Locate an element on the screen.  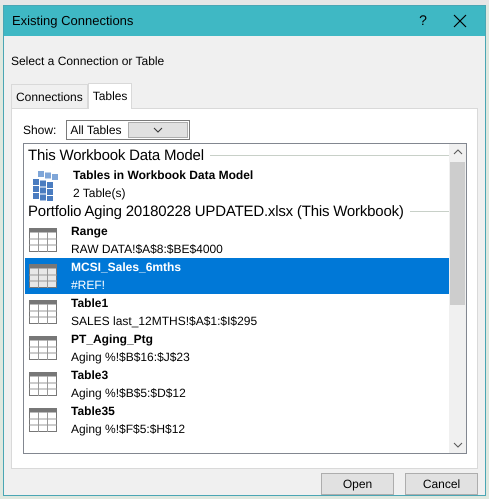
open-button: Open is located at coordinates (357, 484).